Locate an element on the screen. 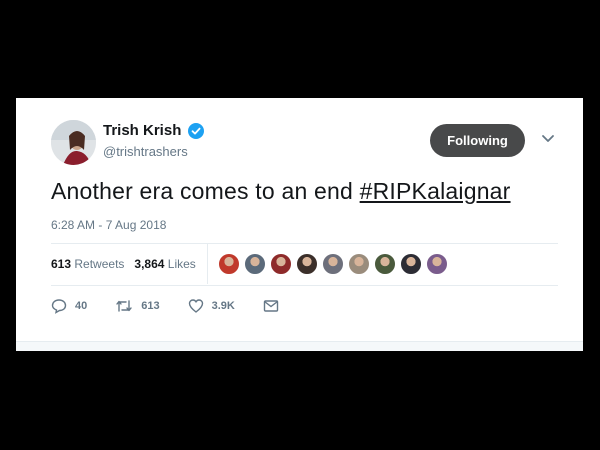 Image resolution: width=600 pixels, height=450 pixels. user-handle: @trishtrashers is located at coordinates (145, 151).